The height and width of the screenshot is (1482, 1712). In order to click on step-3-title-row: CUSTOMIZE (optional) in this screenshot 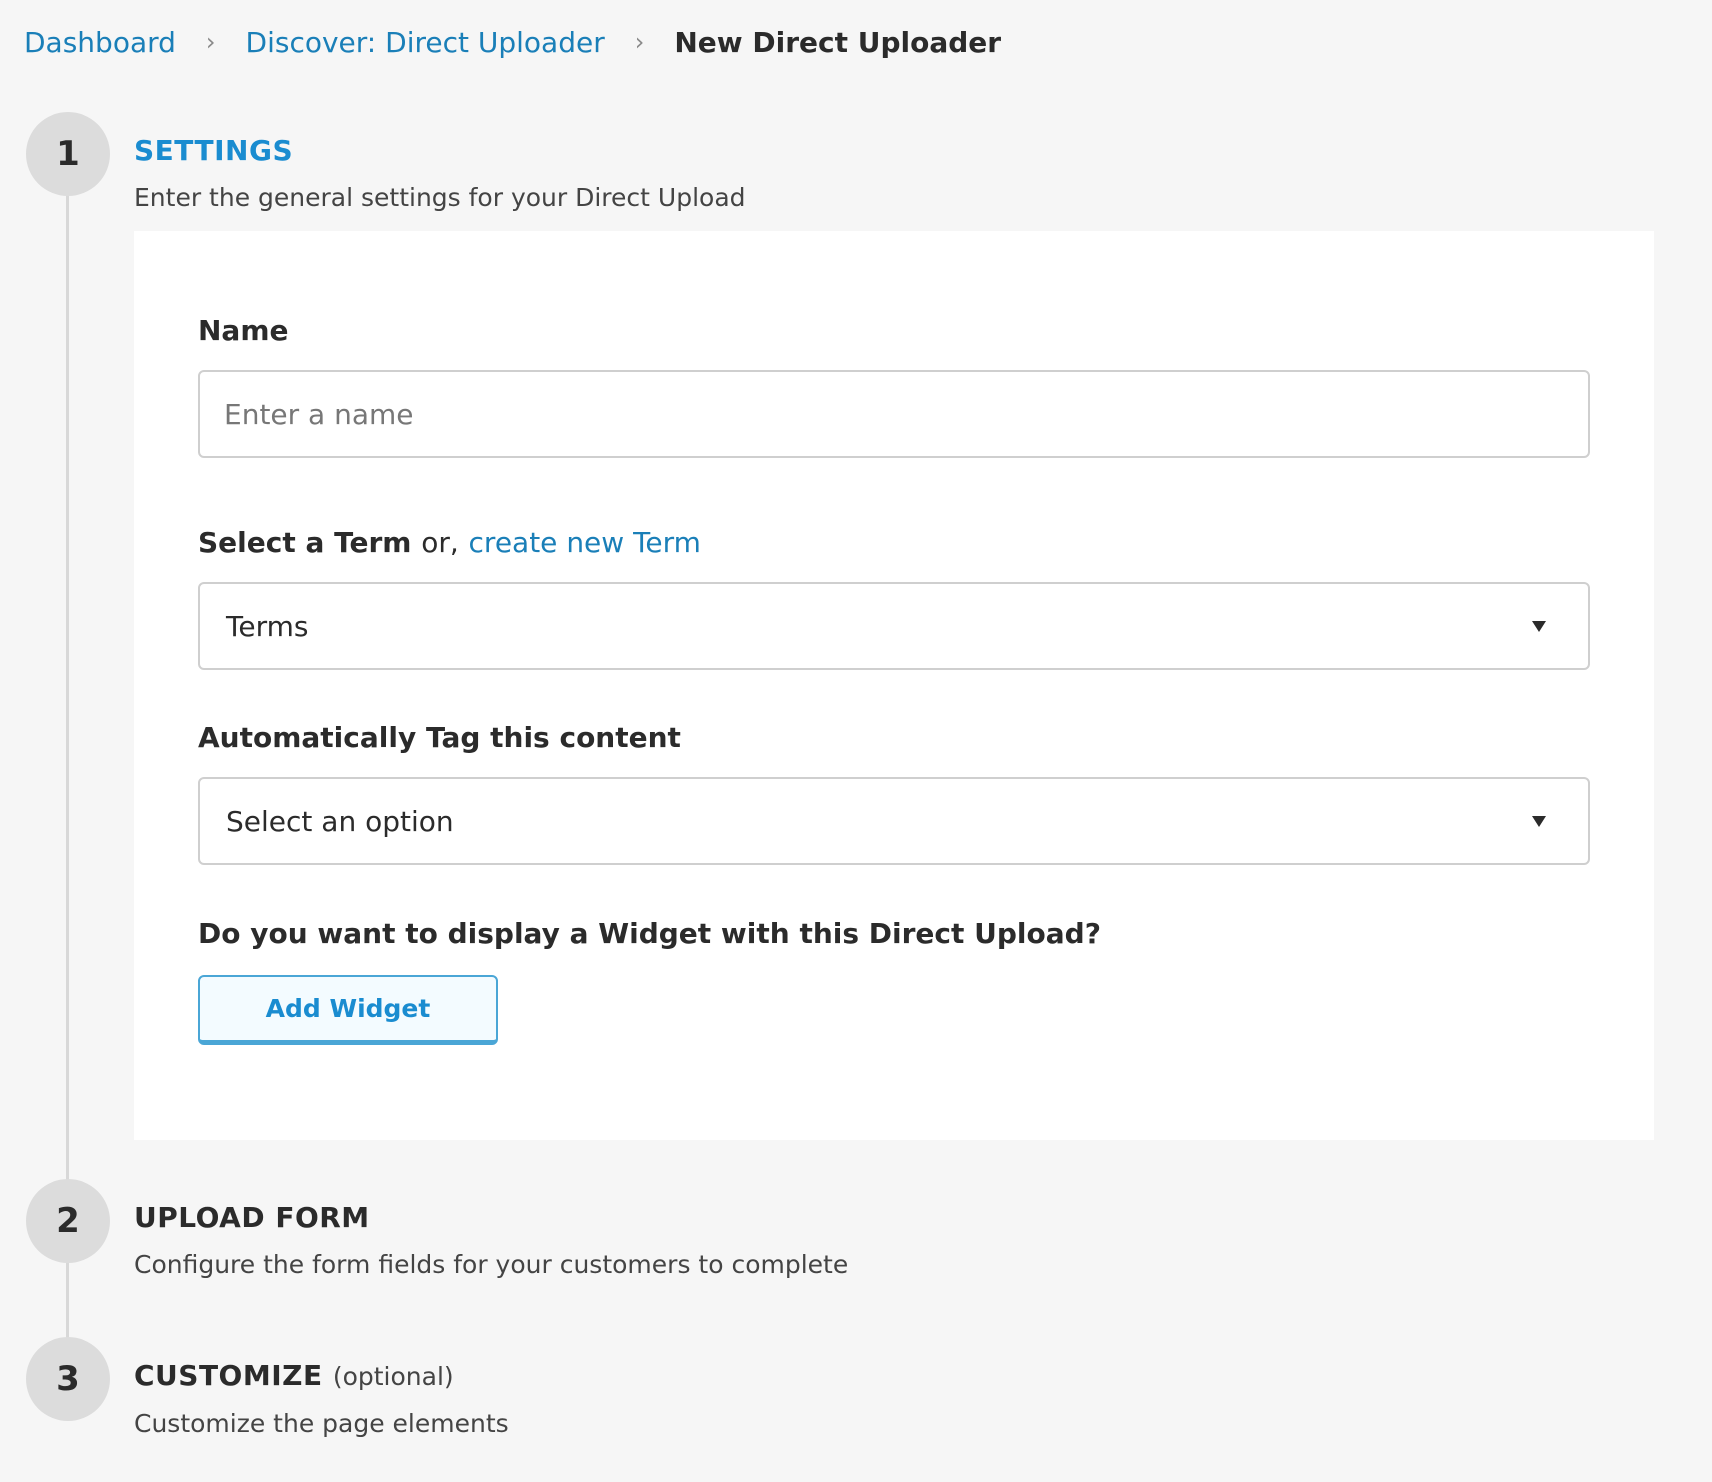, I will do `click(294, 1375)`.